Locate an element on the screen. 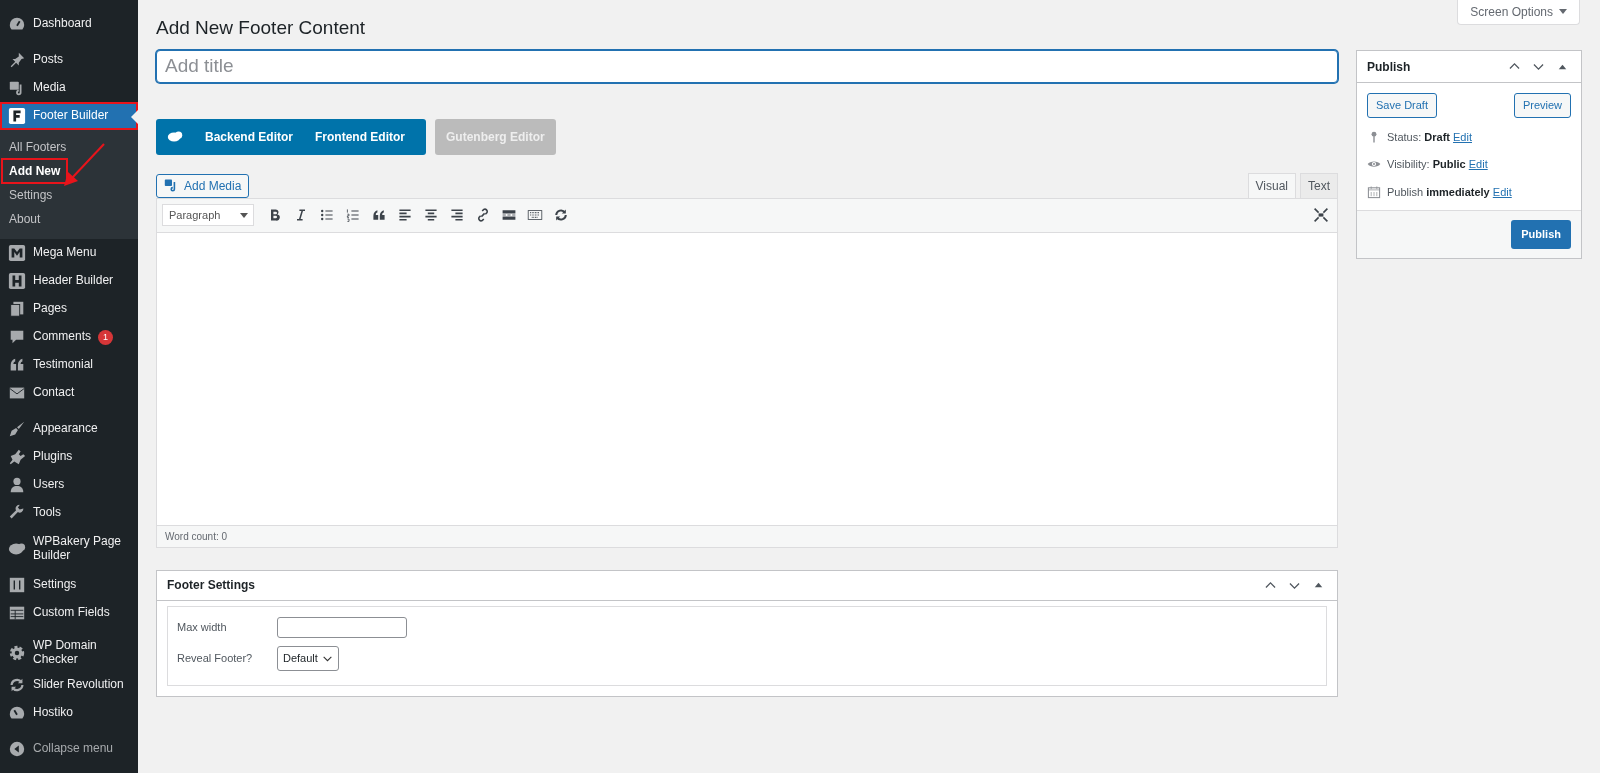 This screenshot has height=773, width=1600. menu-item: Testimonial is located at coordinates (69, 365).